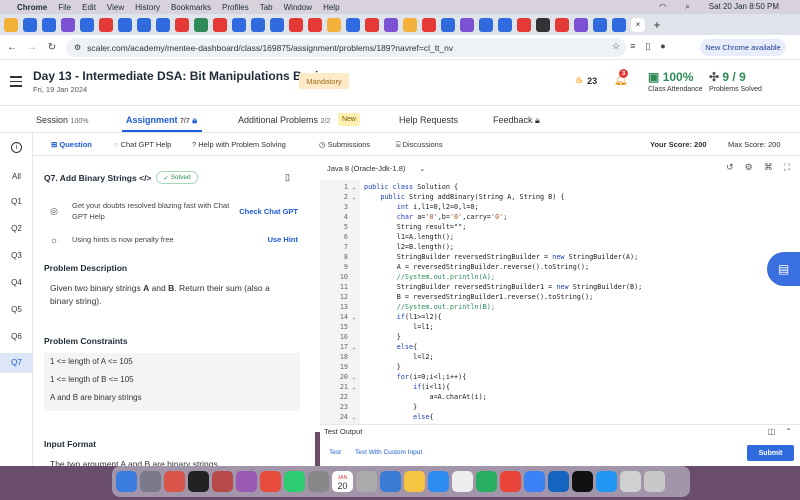  I want to click on rail-q6: Q6, so click(16, 336).